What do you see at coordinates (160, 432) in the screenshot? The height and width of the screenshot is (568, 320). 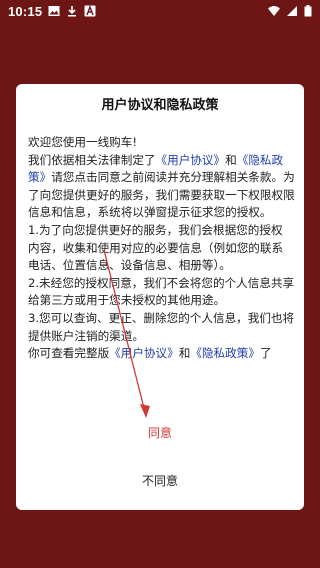 I see `agree-button: 同意` at bounding box center [160, 432].